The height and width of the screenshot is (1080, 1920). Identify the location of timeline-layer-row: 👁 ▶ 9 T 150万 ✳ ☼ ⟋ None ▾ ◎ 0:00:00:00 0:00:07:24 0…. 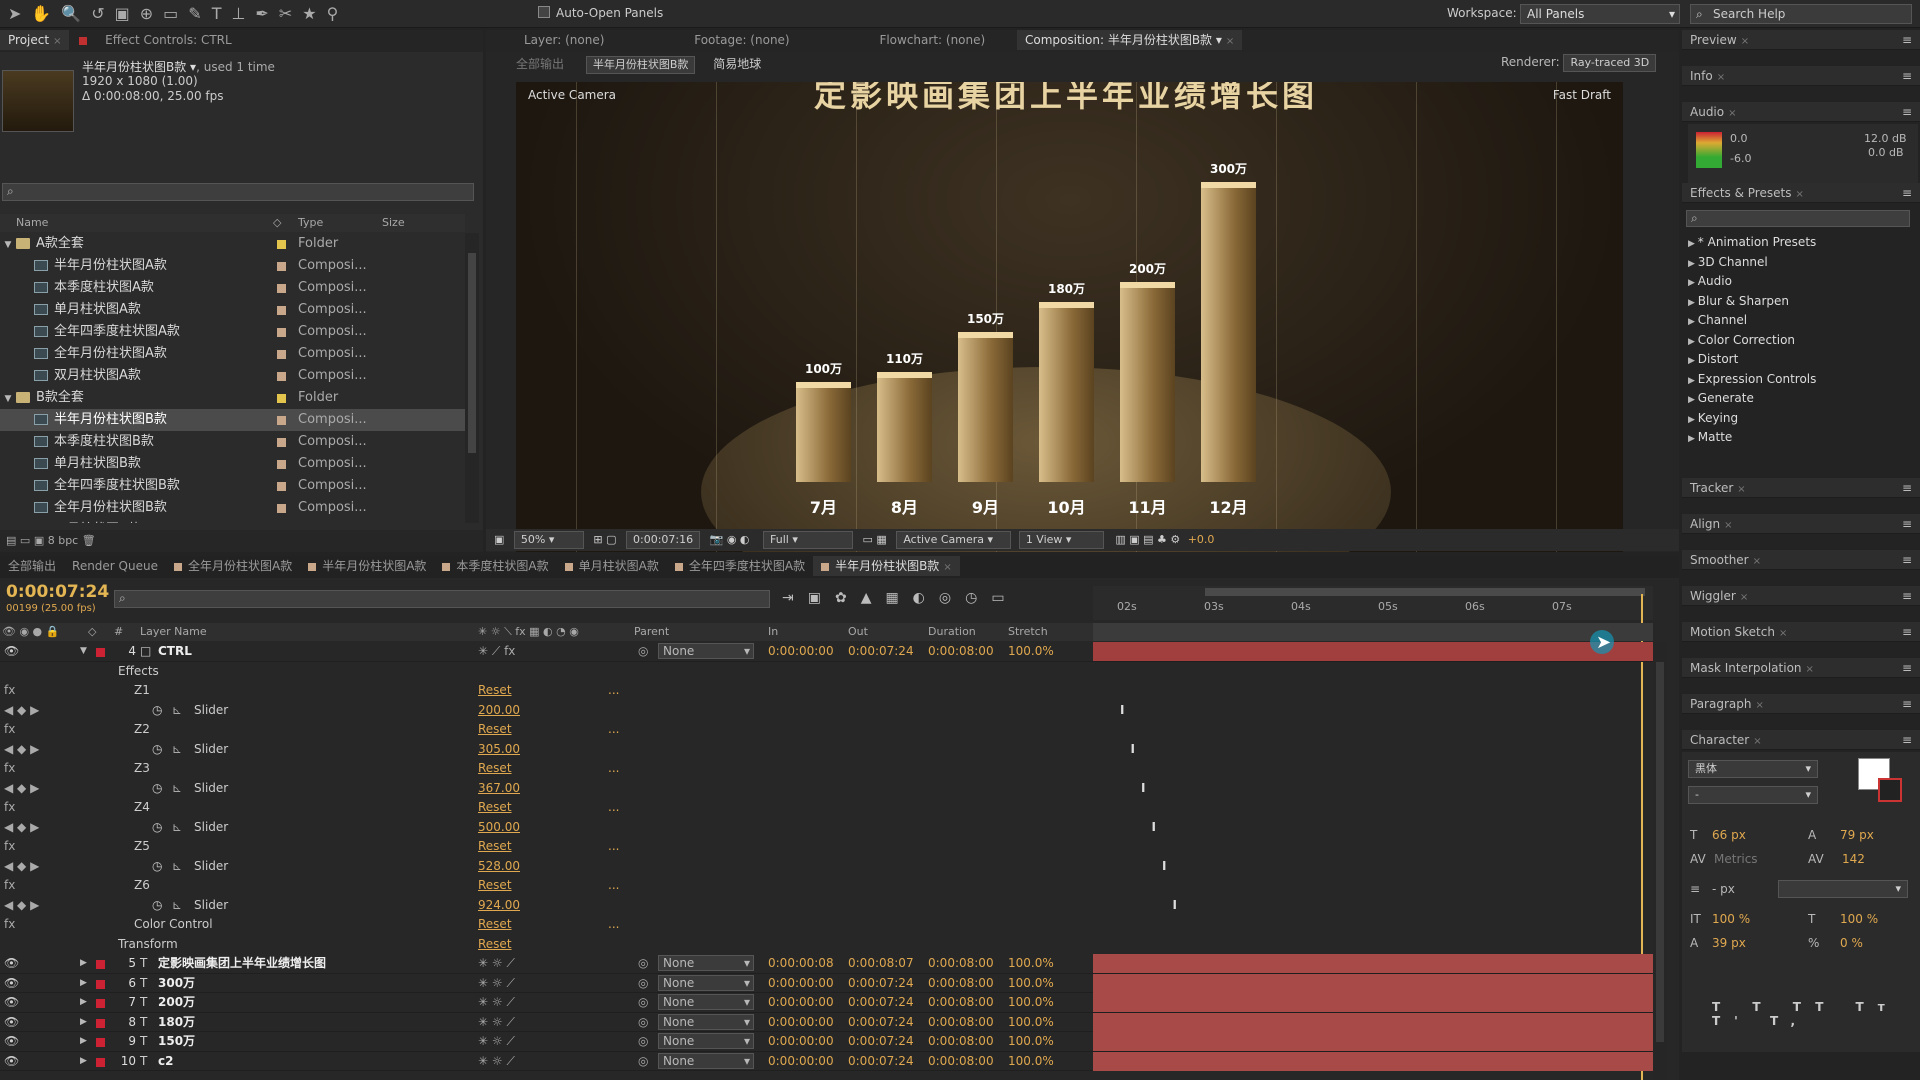
(826, 1042).